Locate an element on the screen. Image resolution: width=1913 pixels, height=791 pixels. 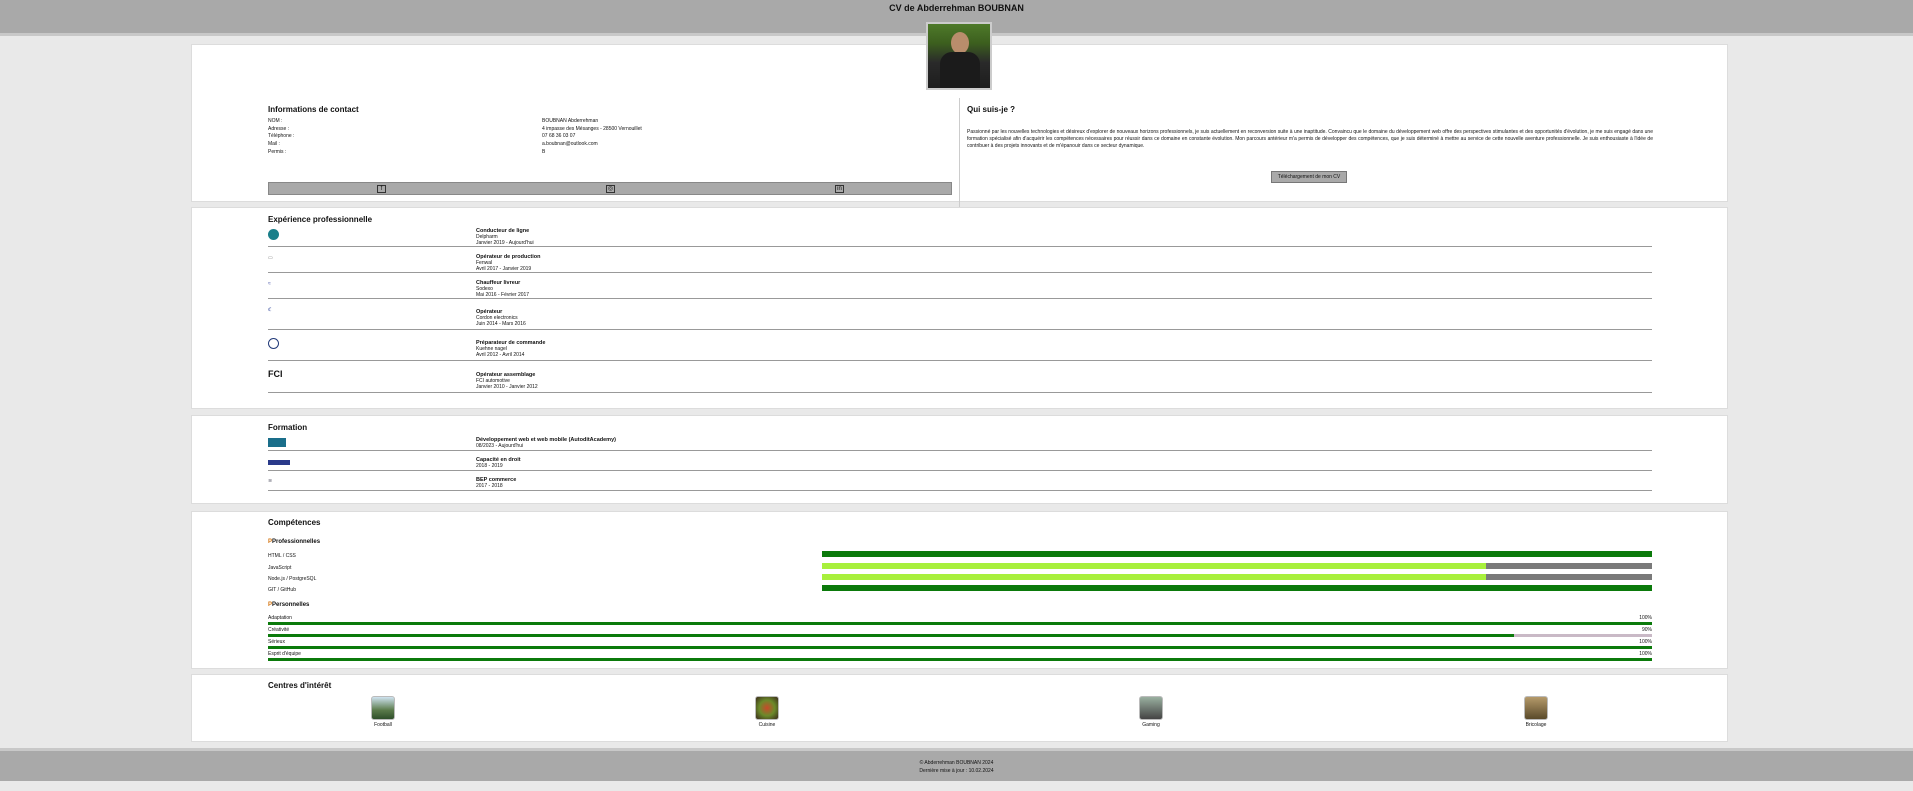
about-title: Qui suis-je ? is located at coordinates (991, 109).